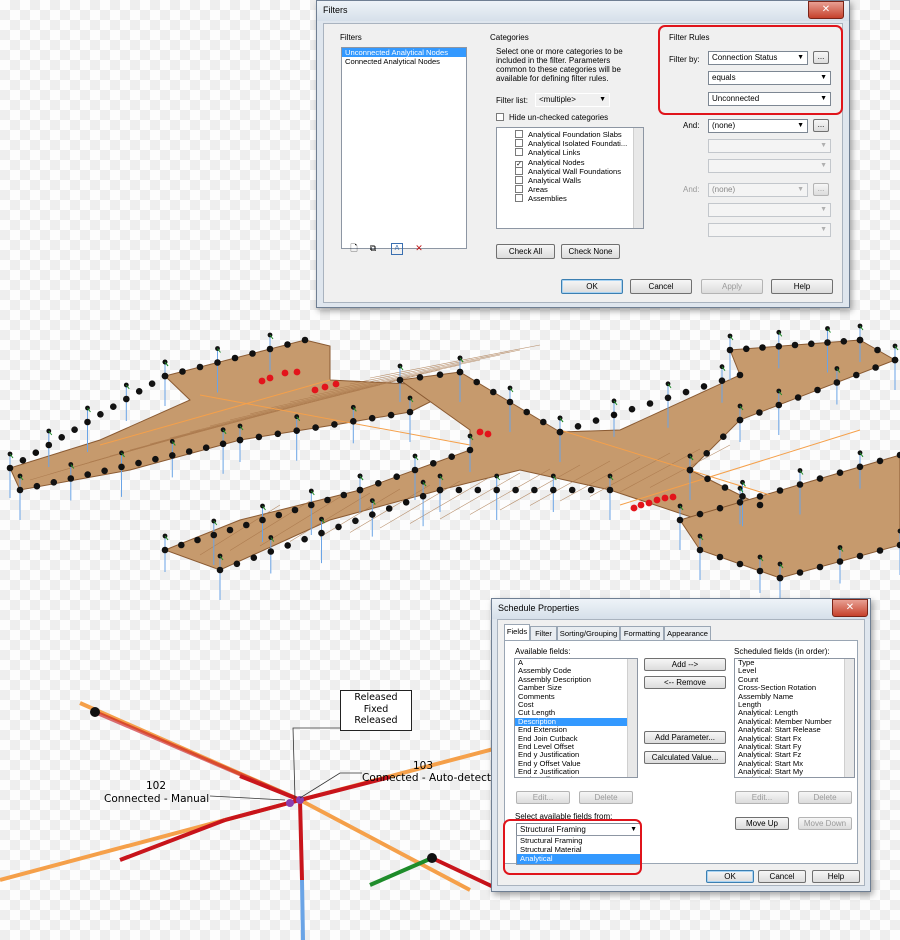 The image size is (900, 940). I want to click on filter-item: Unconnected Analytical Nodes, so click(404, 53).